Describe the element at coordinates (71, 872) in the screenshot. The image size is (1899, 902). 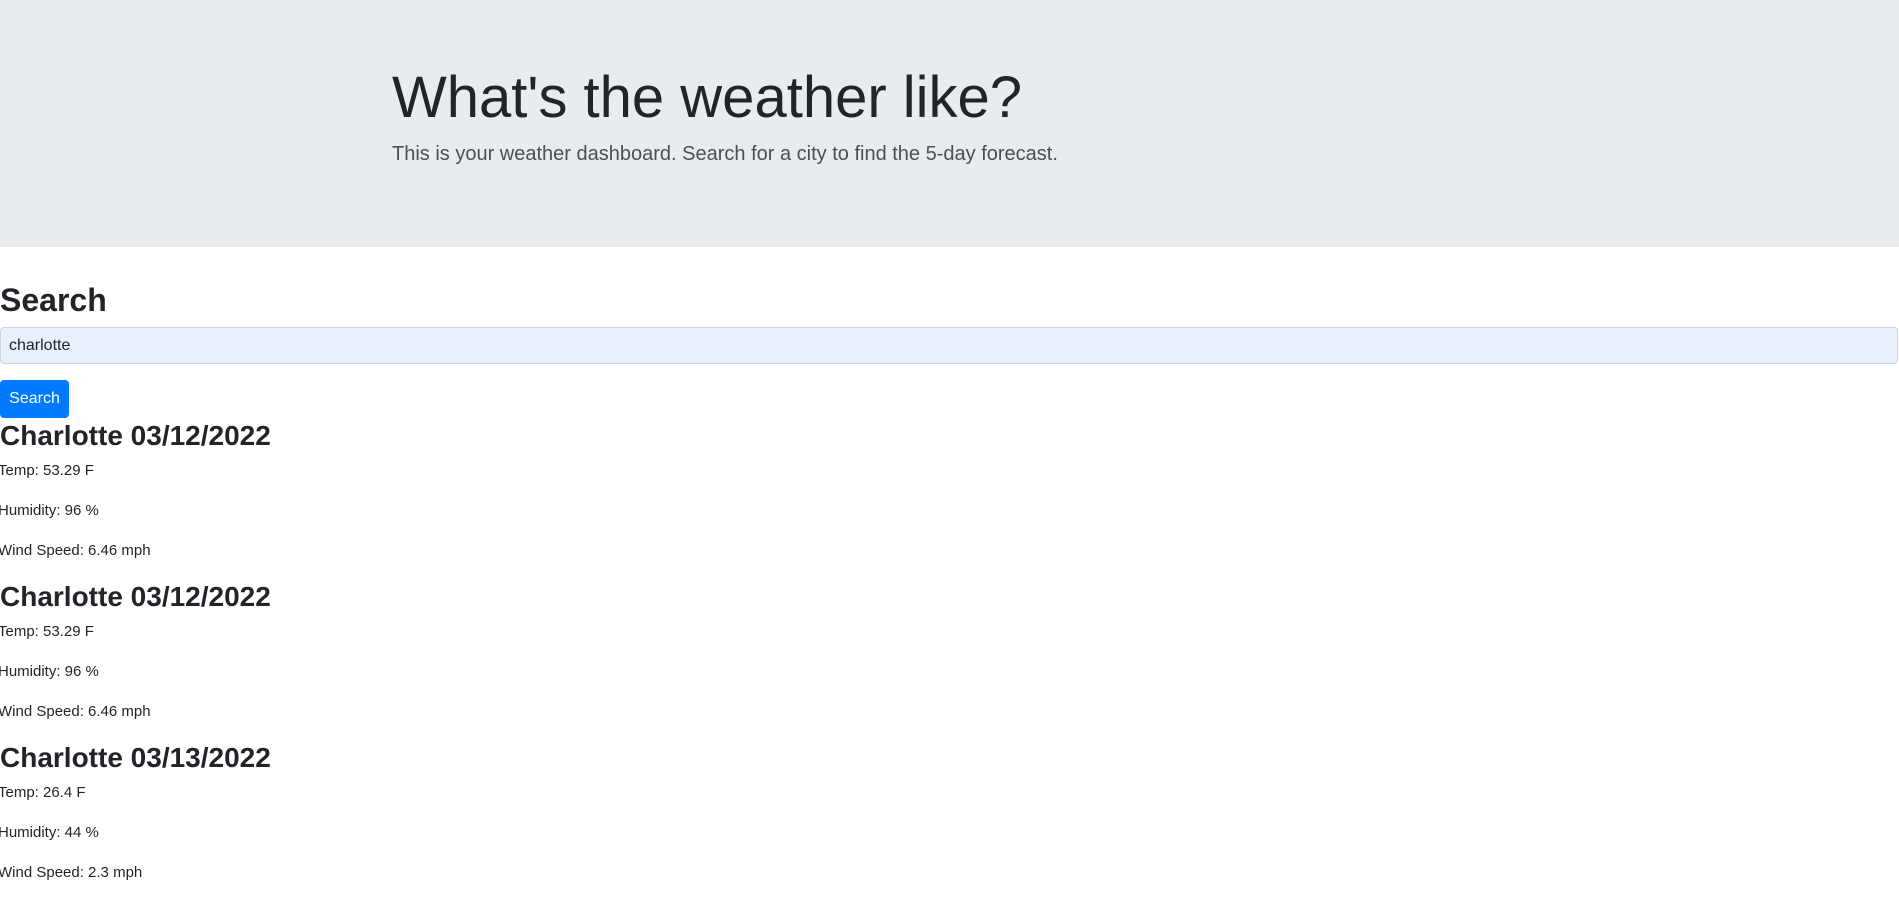
I see `forecast-wind-speed: Wind Speed: 2.3 mph` at that location.